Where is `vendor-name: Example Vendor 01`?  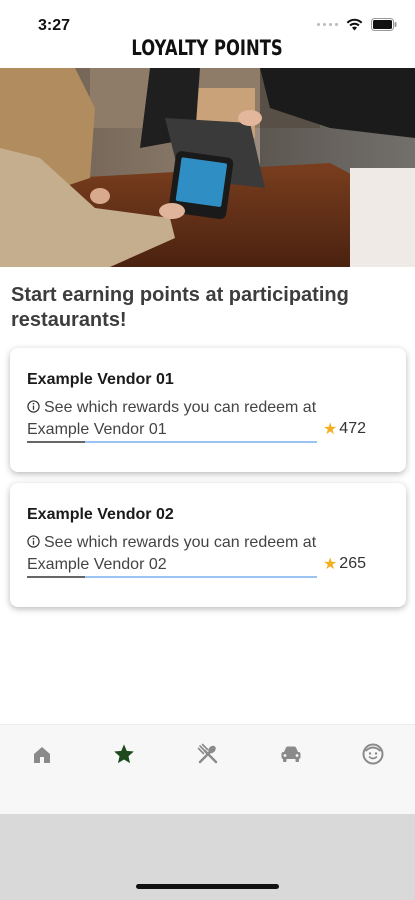 vendor-name: Example Vendor 01 is located at coordinates (100, 379).